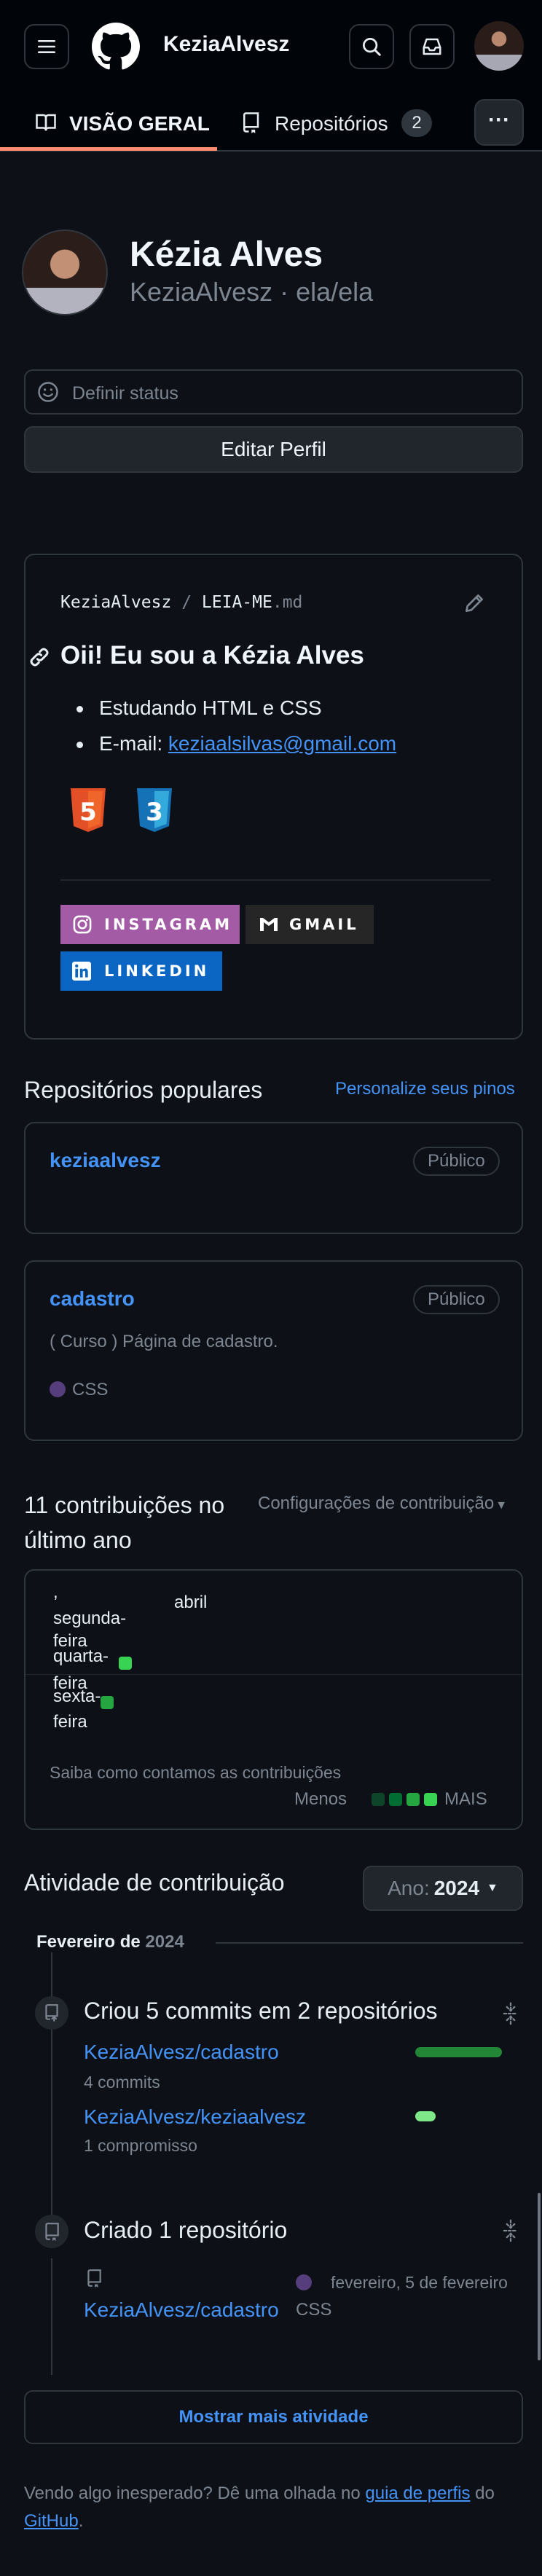  What do you see at coordinates (195, 2117) in the screenshot?
I see `commit-repo-link: KeziaAlvesz/keziaalvesz` at bounding box center [195, 2117].